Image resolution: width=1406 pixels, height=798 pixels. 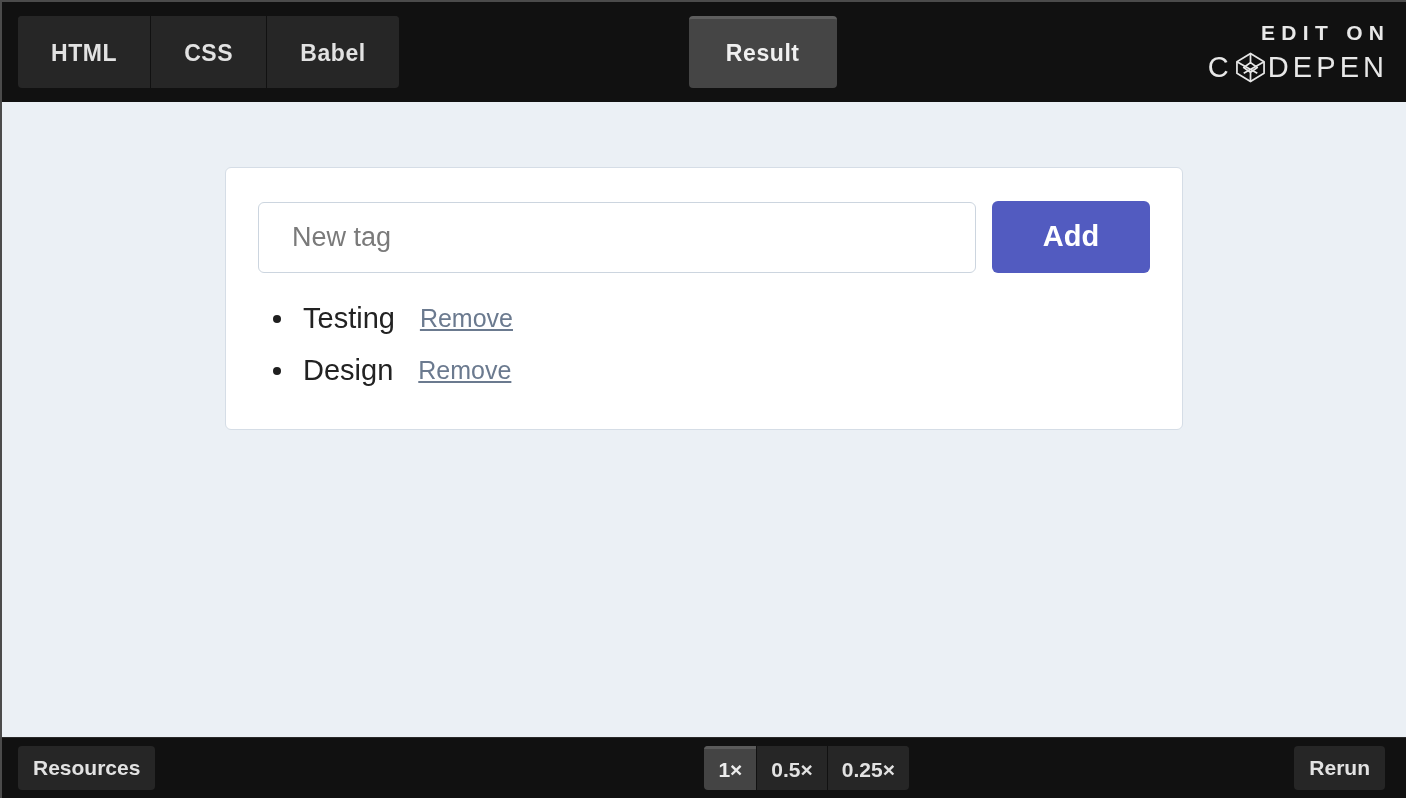 What do you see at coordinates (1339, 768) in the screenshot?
I see `rerun-button: Rerun` at bounding box center [1339, 768].